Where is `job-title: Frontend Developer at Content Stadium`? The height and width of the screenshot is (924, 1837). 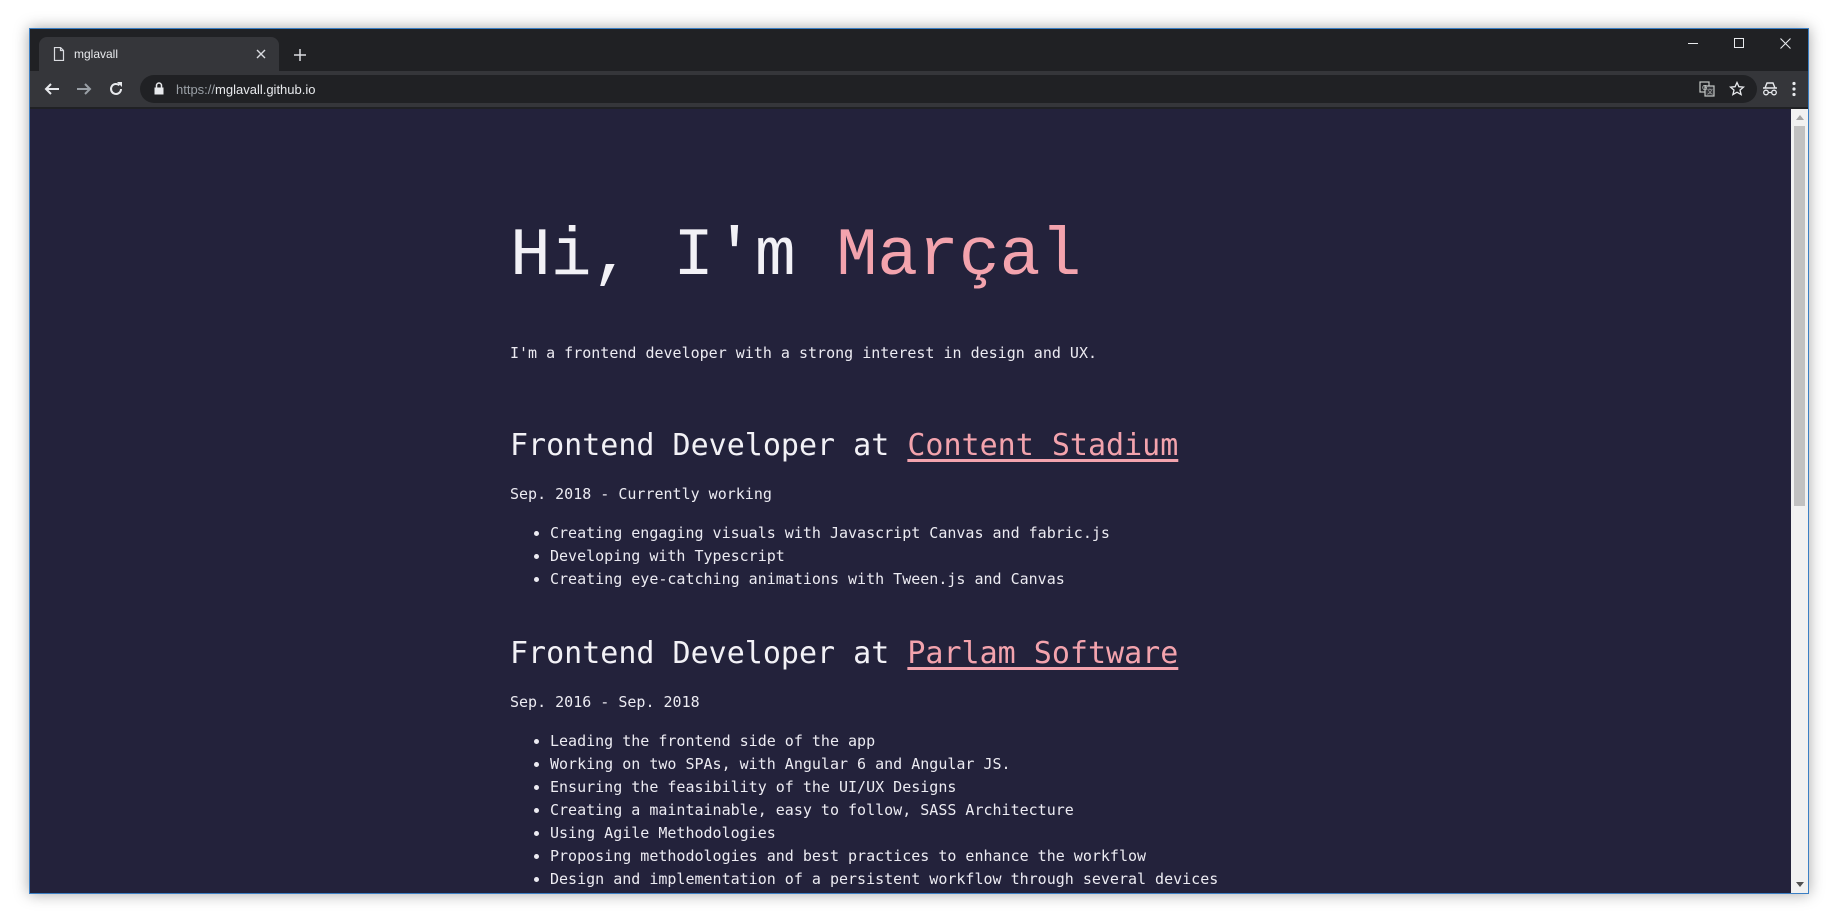
job-title: Frontend Developer at Content Stadium is located at coordinates (960, 446).